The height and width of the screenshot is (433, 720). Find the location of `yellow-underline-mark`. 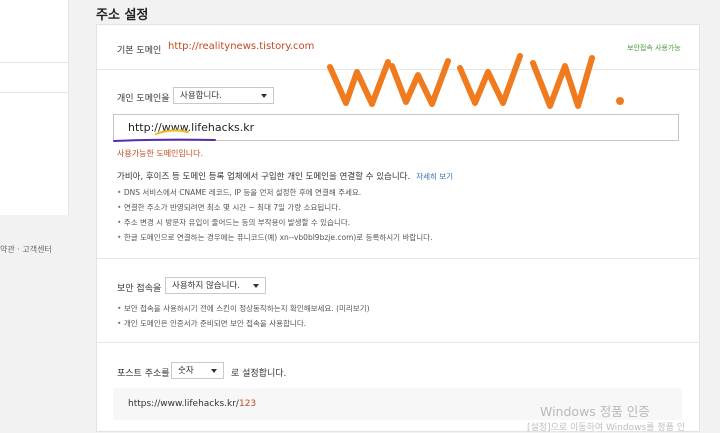

yellow-underline-mark is located at coordinates (172, 132).